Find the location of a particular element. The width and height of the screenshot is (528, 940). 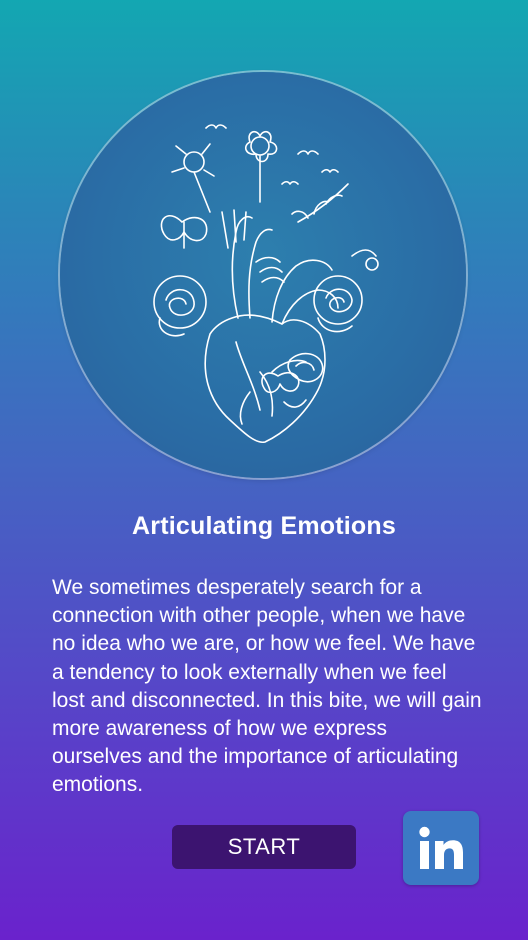

linkedin-icon is located at coordinates (441, 847).